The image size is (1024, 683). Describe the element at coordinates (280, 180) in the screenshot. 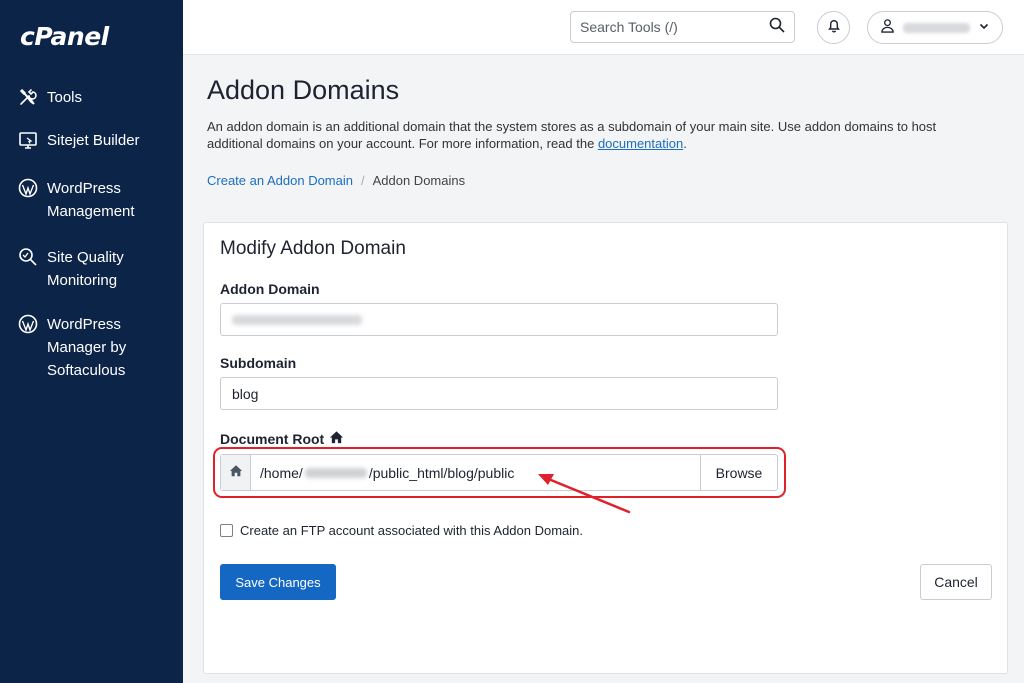

I see `breadcrumb-create-addon-domain: Create an Addon Domain` at that location.